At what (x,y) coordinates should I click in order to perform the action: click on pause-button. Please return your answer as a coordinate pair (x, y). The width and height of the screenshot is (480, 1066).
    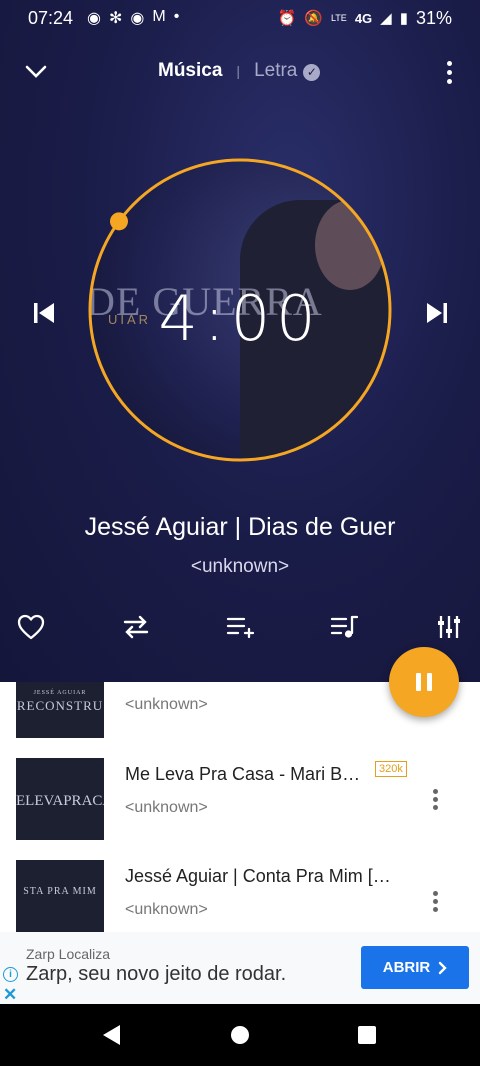
    Looking at the image, I should click on (424, 682).